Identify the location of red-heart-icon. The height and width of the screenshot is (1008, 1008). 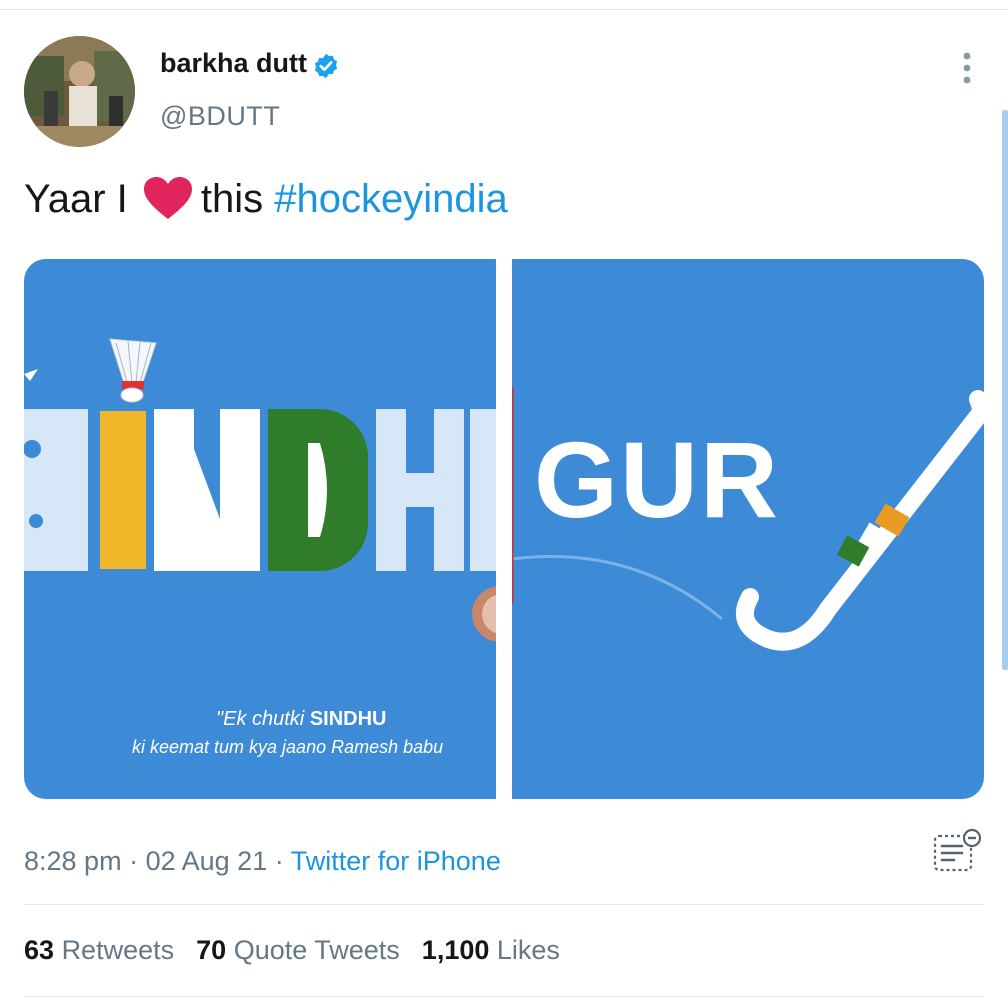
(167, 198).